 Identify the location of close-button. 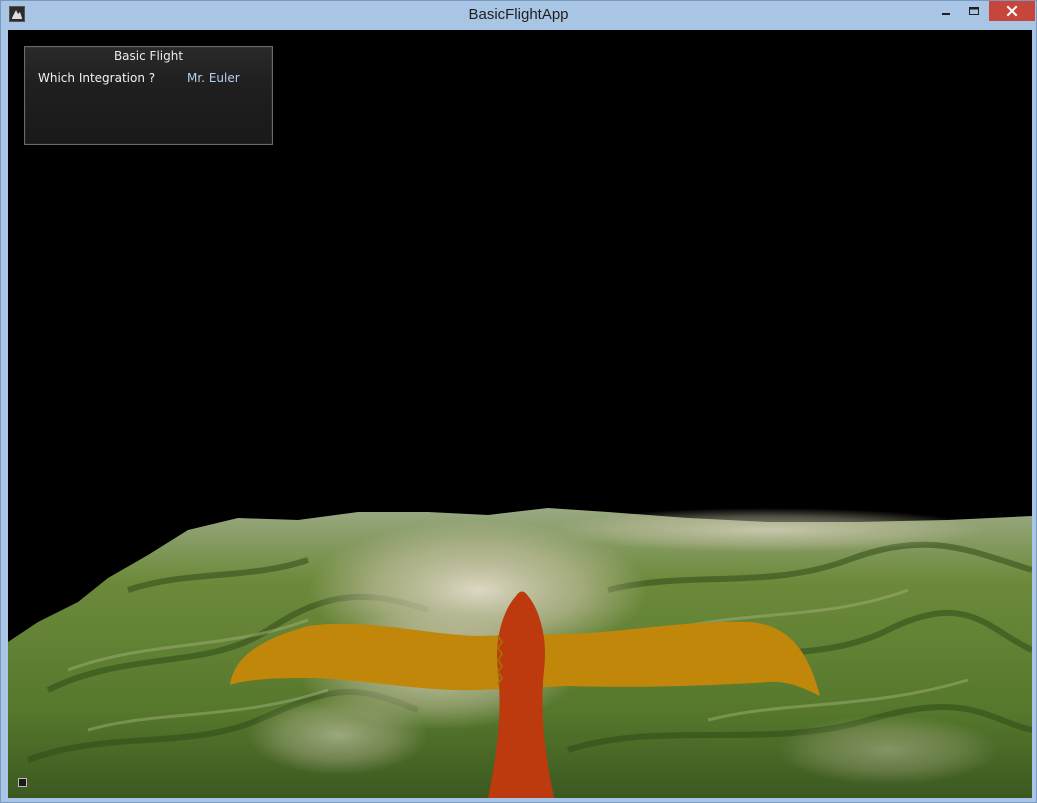
(1012, 11).